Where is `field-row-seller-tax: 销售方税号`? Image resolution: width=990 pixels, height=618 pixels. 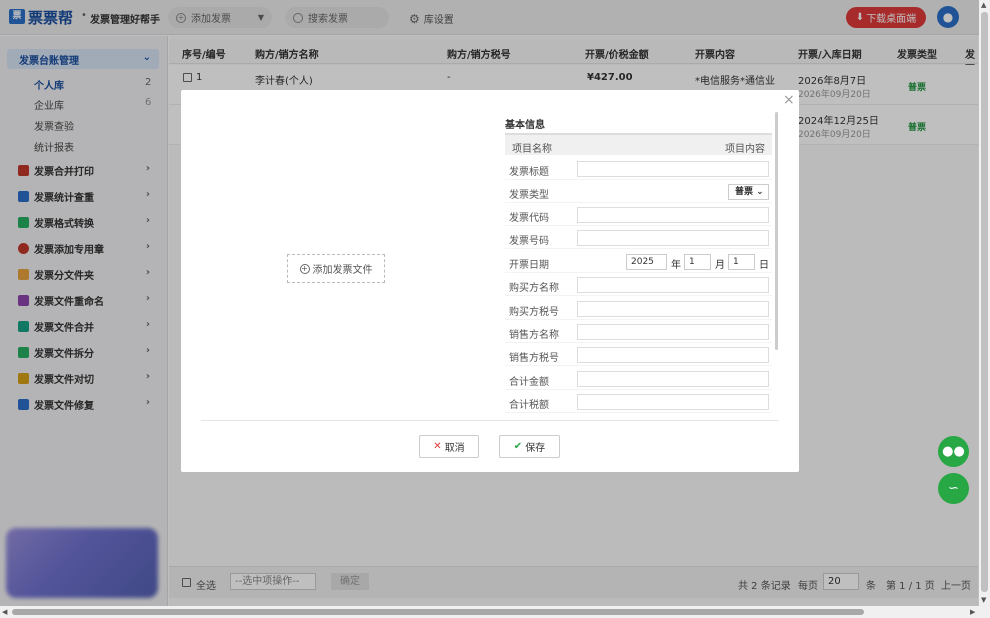 field-row-seller-tax: 销售方税号 is located at coordinates (638, 355).